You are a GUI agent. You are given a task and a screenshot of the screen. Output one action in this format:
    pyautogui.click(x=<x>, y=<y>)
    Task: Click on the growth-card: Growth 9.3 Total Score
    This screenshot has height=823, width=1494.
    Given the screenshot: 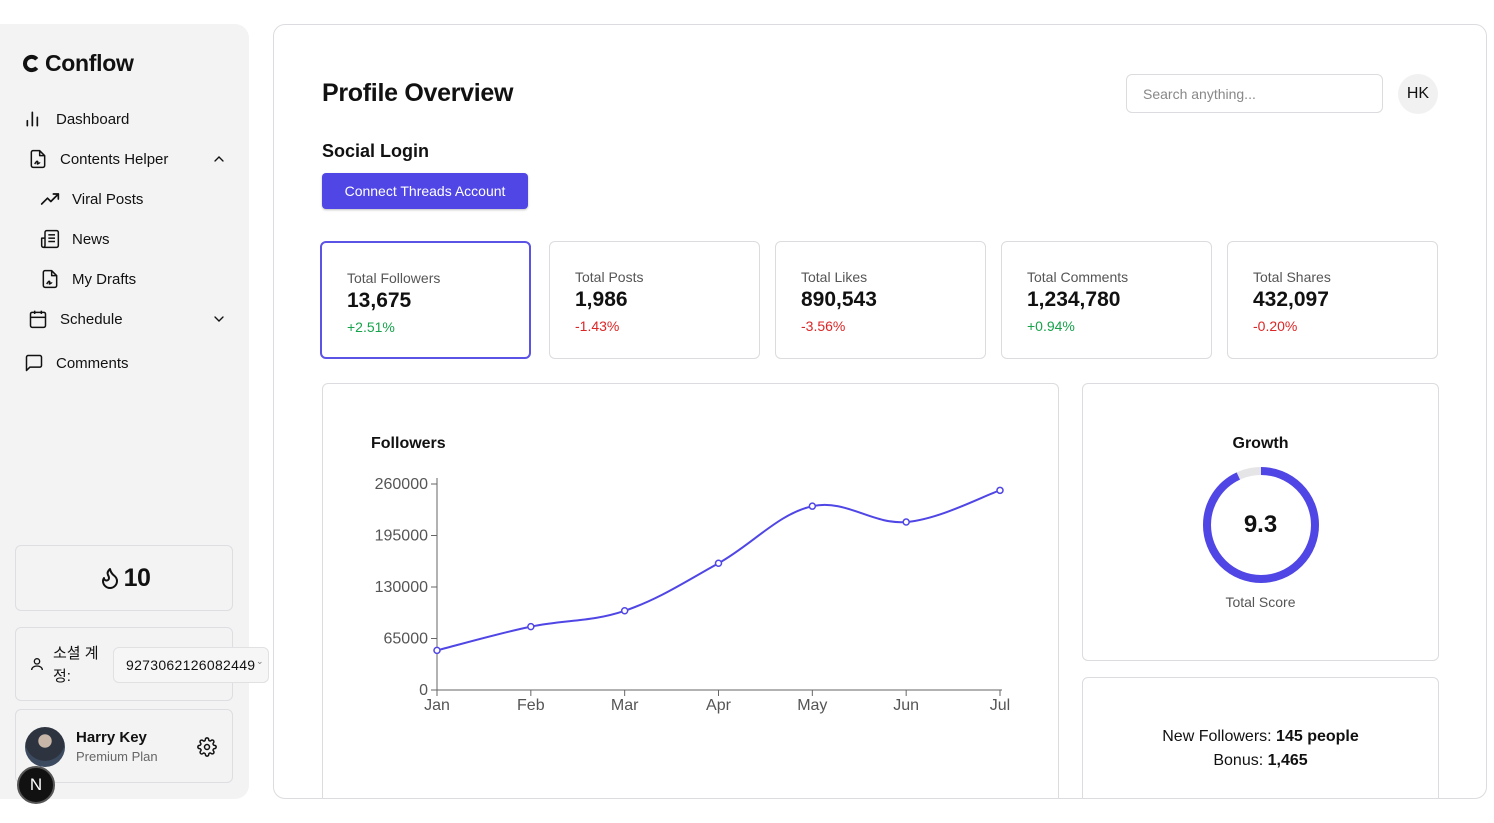 What is the action you would take?
    pyautogui.click(x=1260, y=522)
    